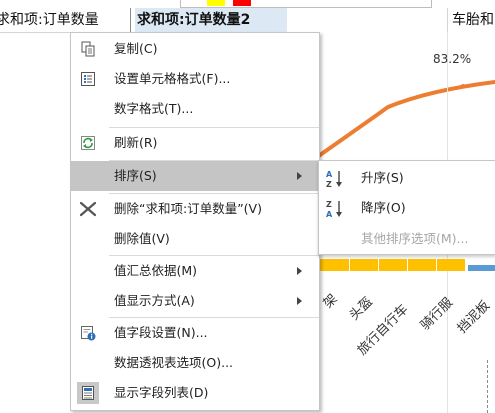 Image resolution: width=495 pixels, height=413 pixels. Describe the element at coordinates (471, 20) in the screenshot. I see `header-cell-tires: 车胎和` at that location.